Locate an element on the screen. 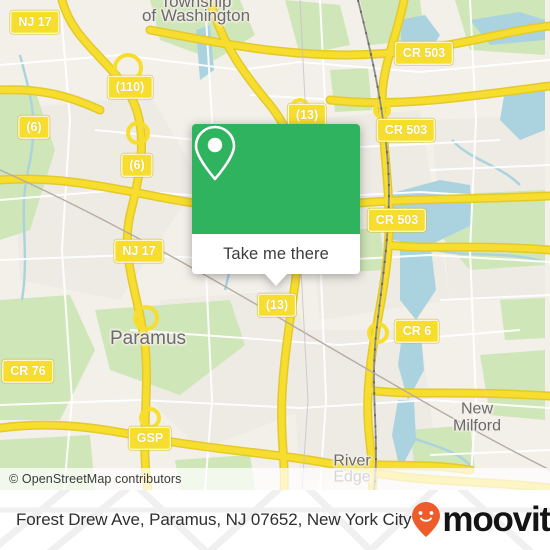  callout-header is located at coordinates (276, 179).